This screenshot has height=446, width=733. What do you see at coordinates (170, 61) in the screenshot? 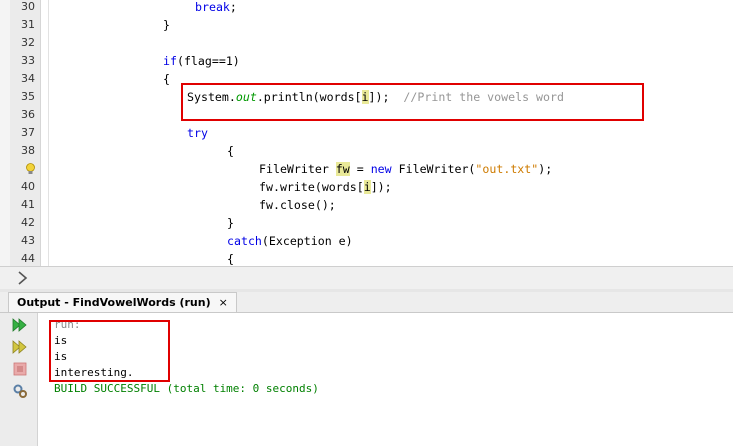
I see `keyword-token: if` at bounding box center [170, 61].